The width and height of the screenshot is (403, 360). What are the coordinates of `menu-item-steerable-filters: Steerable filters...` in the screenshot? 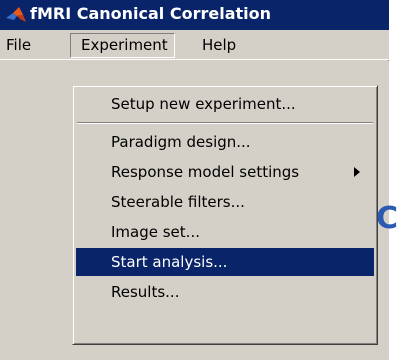 It's located at (225, 202).